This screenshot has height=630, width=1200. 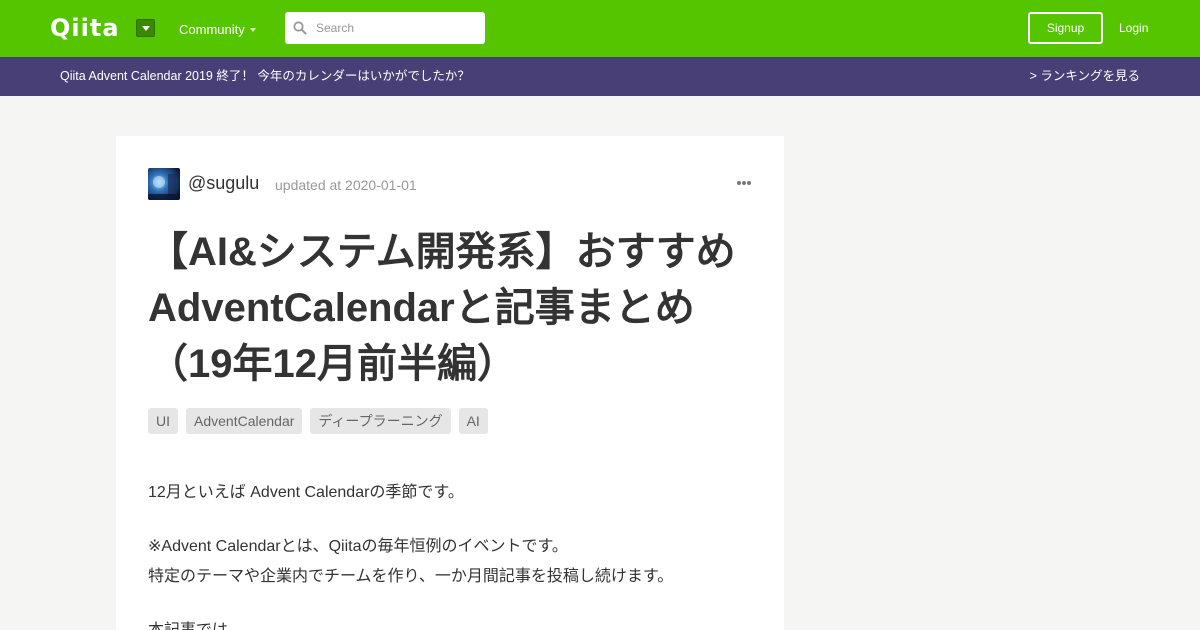 I want to click on article-paragraph: 特定のテーマや企業内でチームを作り、一か月間記事を投稿し続けます。, so click(x=411, y=576).